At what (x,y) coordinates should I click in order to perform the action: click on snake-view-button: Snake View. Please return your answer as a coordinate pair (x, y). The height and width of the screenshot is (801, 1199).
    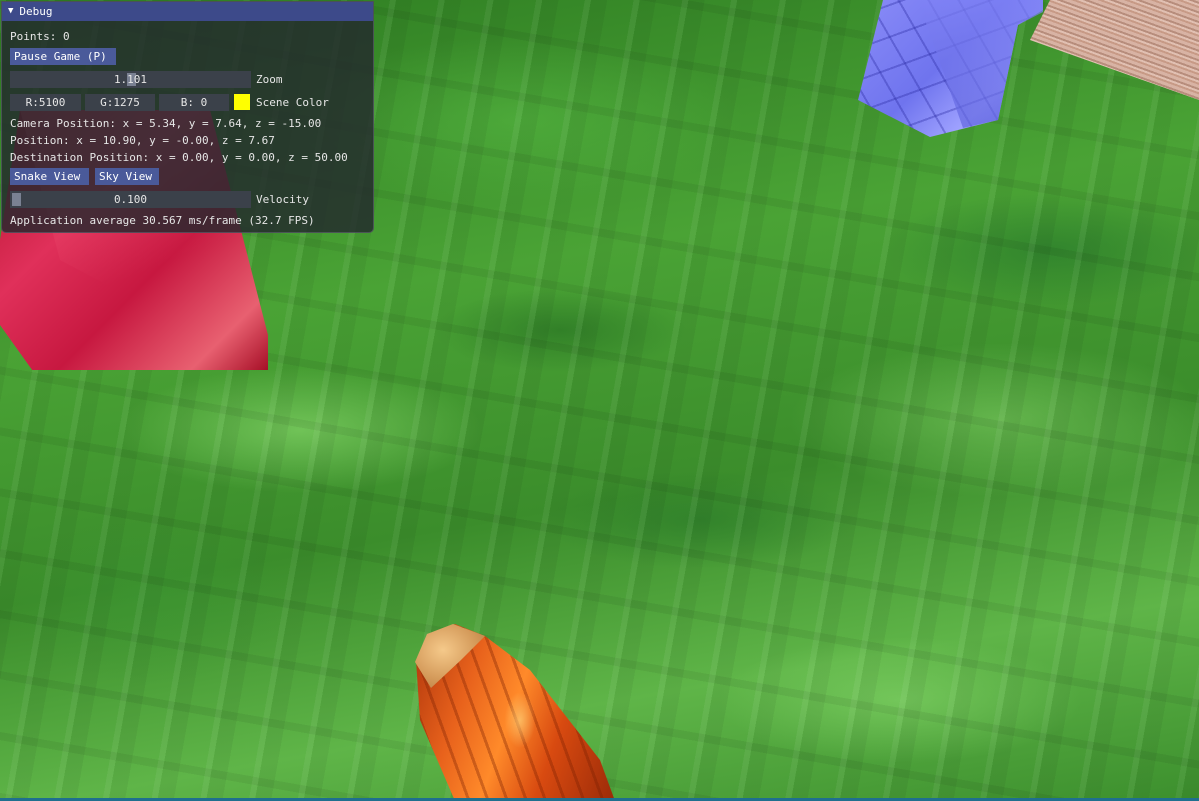
    Looking at the image, I should click on (49, 176).